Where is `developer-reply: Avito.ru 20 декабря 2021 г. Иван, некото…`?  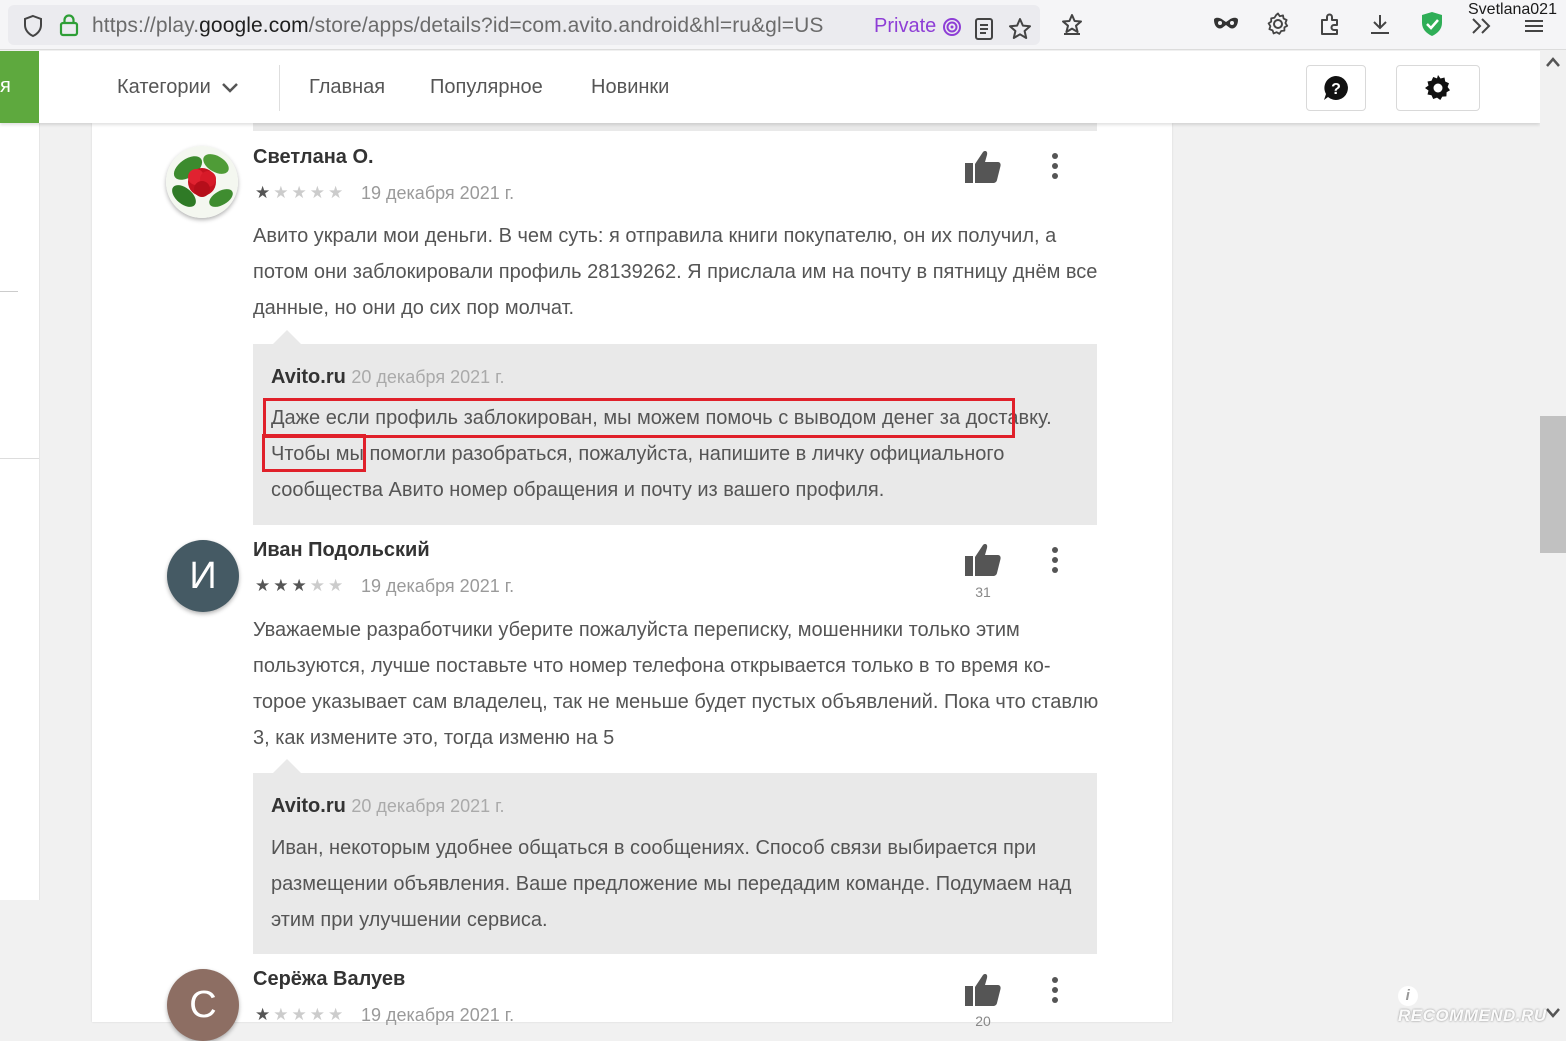
developer-reply: Avito.ru 20 декабря 2021 г. Иван, некото… is located at coordinates (675, 856).